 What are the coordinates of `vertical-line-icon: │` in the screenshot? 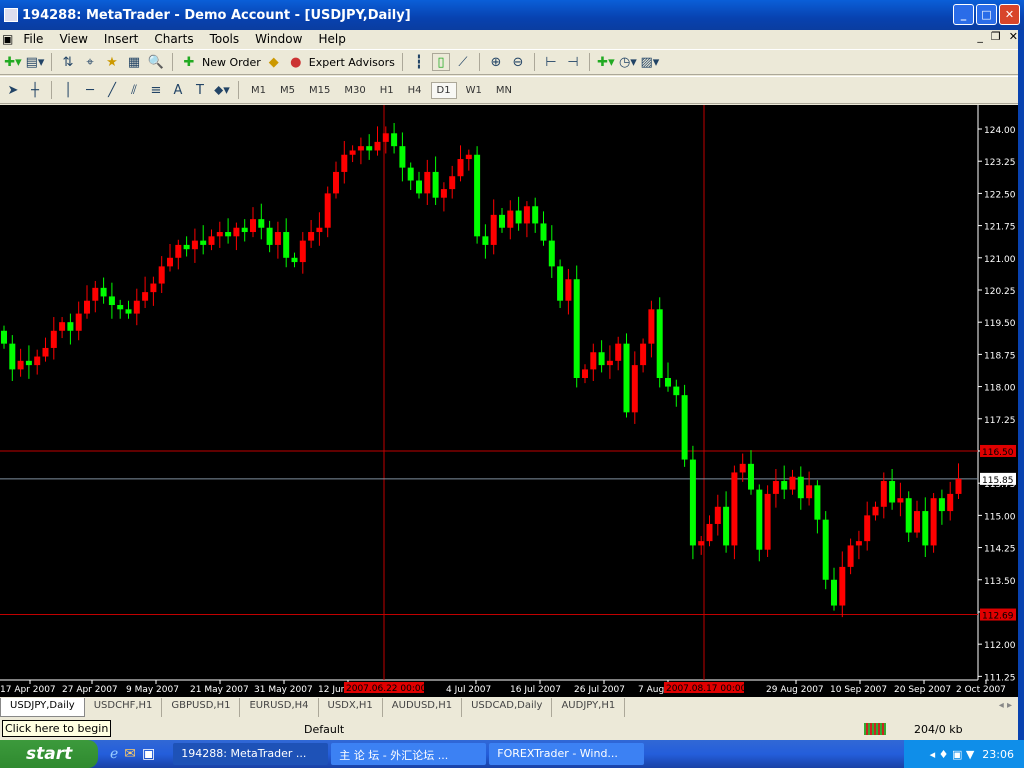 It's located at (68, 90).